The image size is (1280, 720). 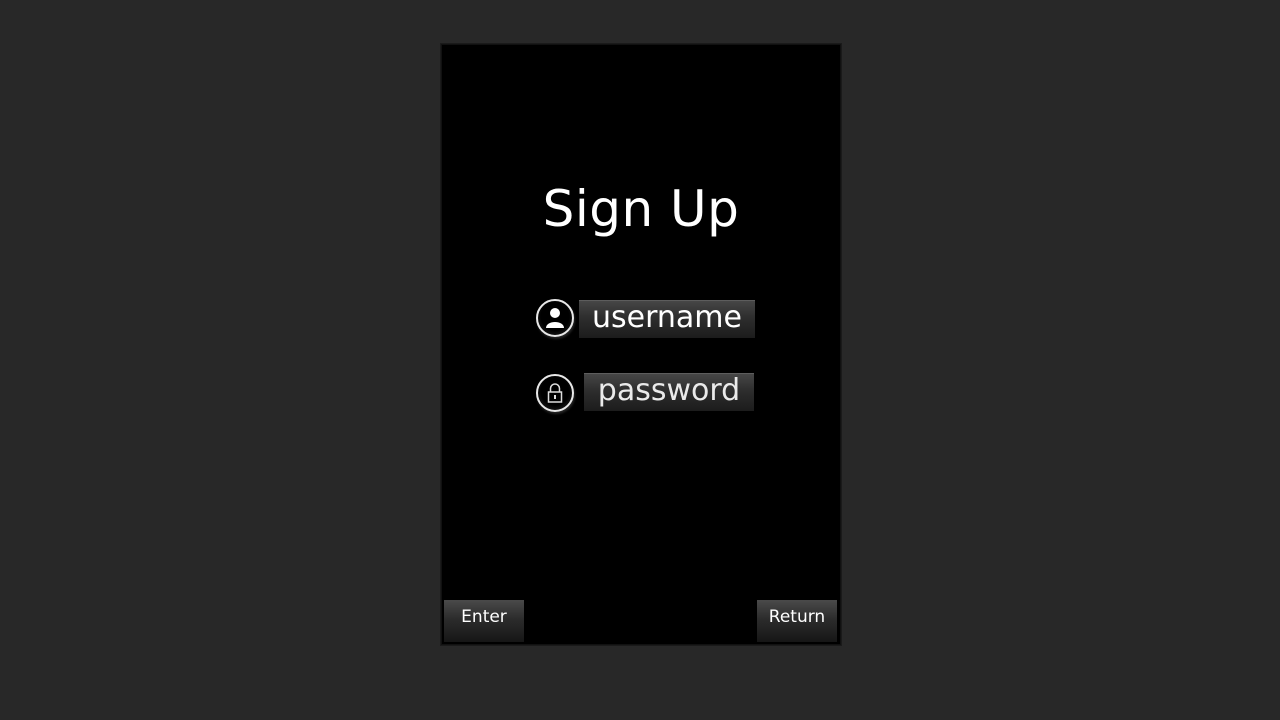 What do you see at coordinates (641, 209) in the screenshot?
I see `page-title: Sign Up` at bounding box center [641, 209].